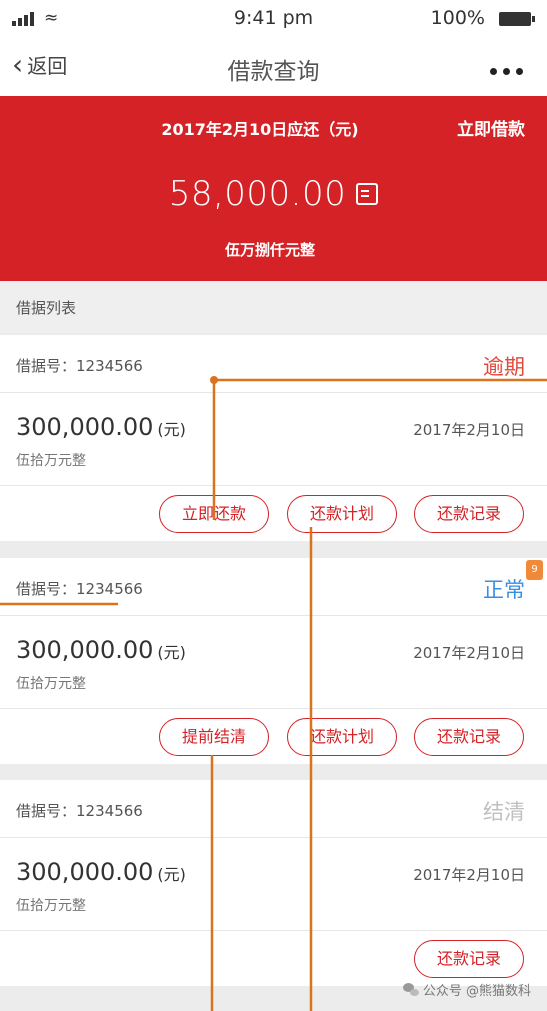 Image resolution: width=547 pixels, height=1011 pixels. I want to click on battery-percent: 100%, so click(457, 18).